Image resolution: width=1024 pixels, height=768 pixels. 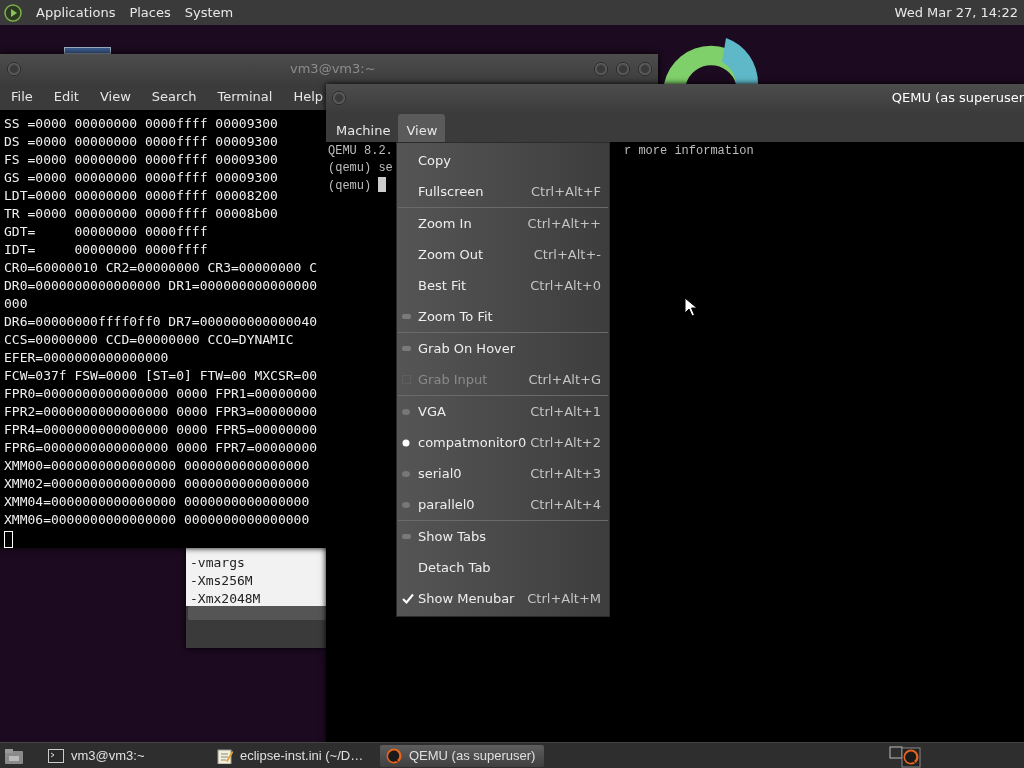 What do you see at coordinates (161, 412) in the screenshot?
I see `terminal-line: FPR2=0000000000000000 0000 FPR3=00000000` at bounding box center [161, 412].